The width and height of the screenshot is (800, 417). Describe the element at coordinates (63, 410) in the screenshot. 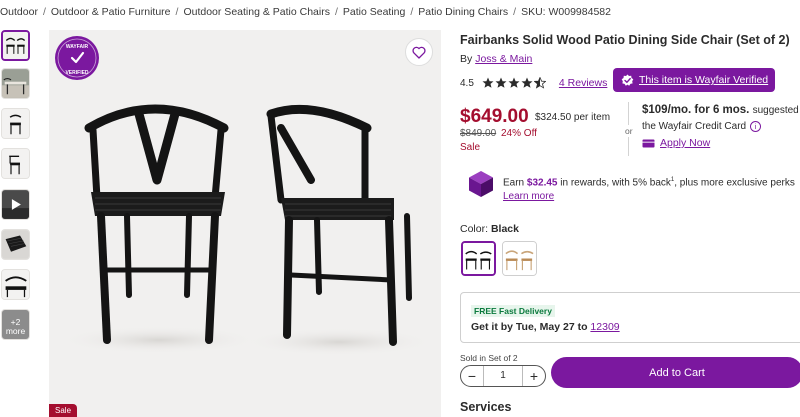

I see `sale-tag: Sale` at that location.